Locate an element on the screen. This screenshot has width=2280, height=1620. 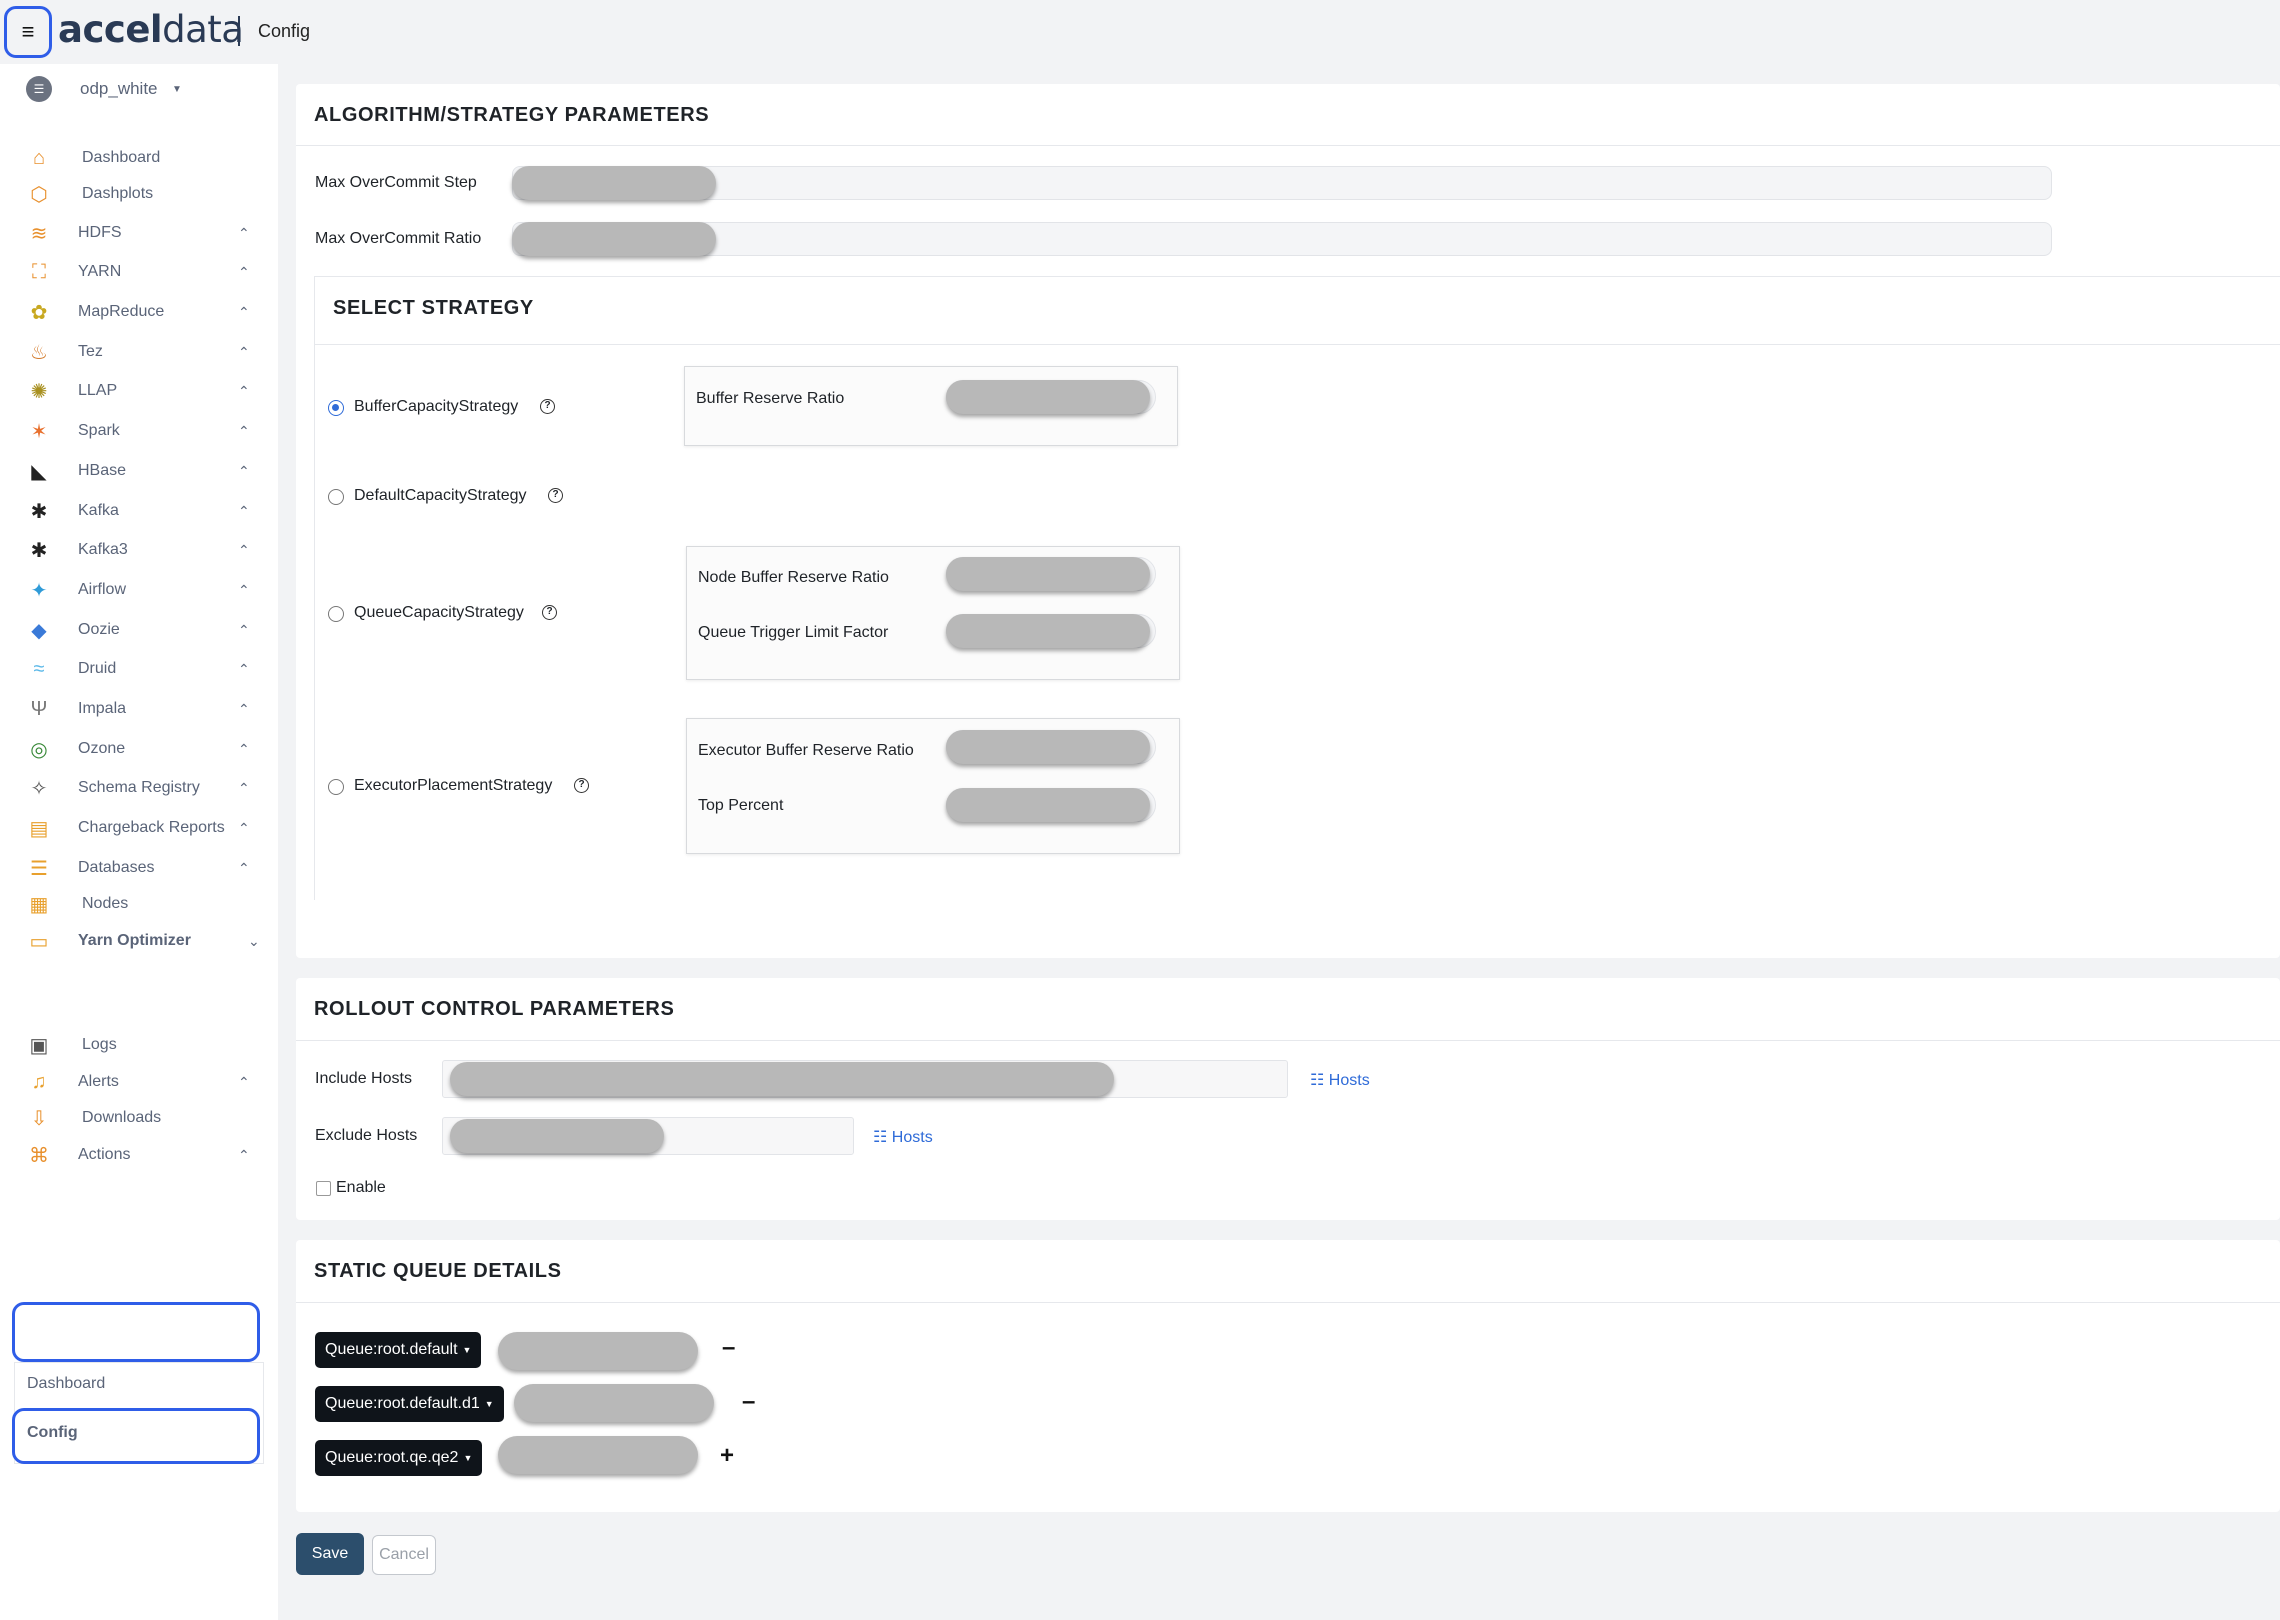
sidebar-item-label: Dashboard is located at coordinates (121, 157).